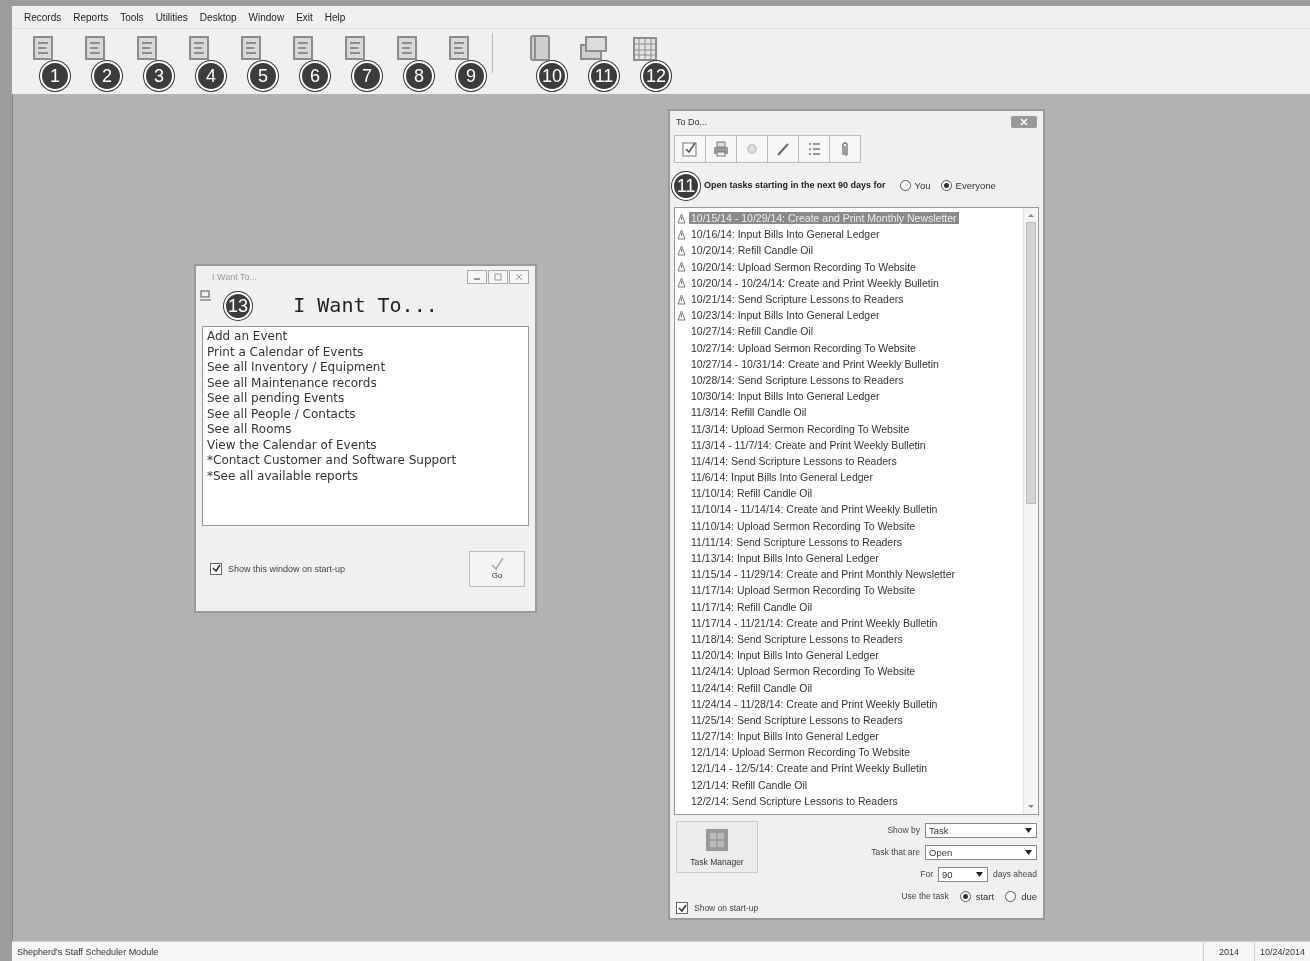 The image size is (1310, 961). I want to click on task-item: 11/15/14 - 11/29/14: Create and Print Monthly Newsletter, so click(823, 574).